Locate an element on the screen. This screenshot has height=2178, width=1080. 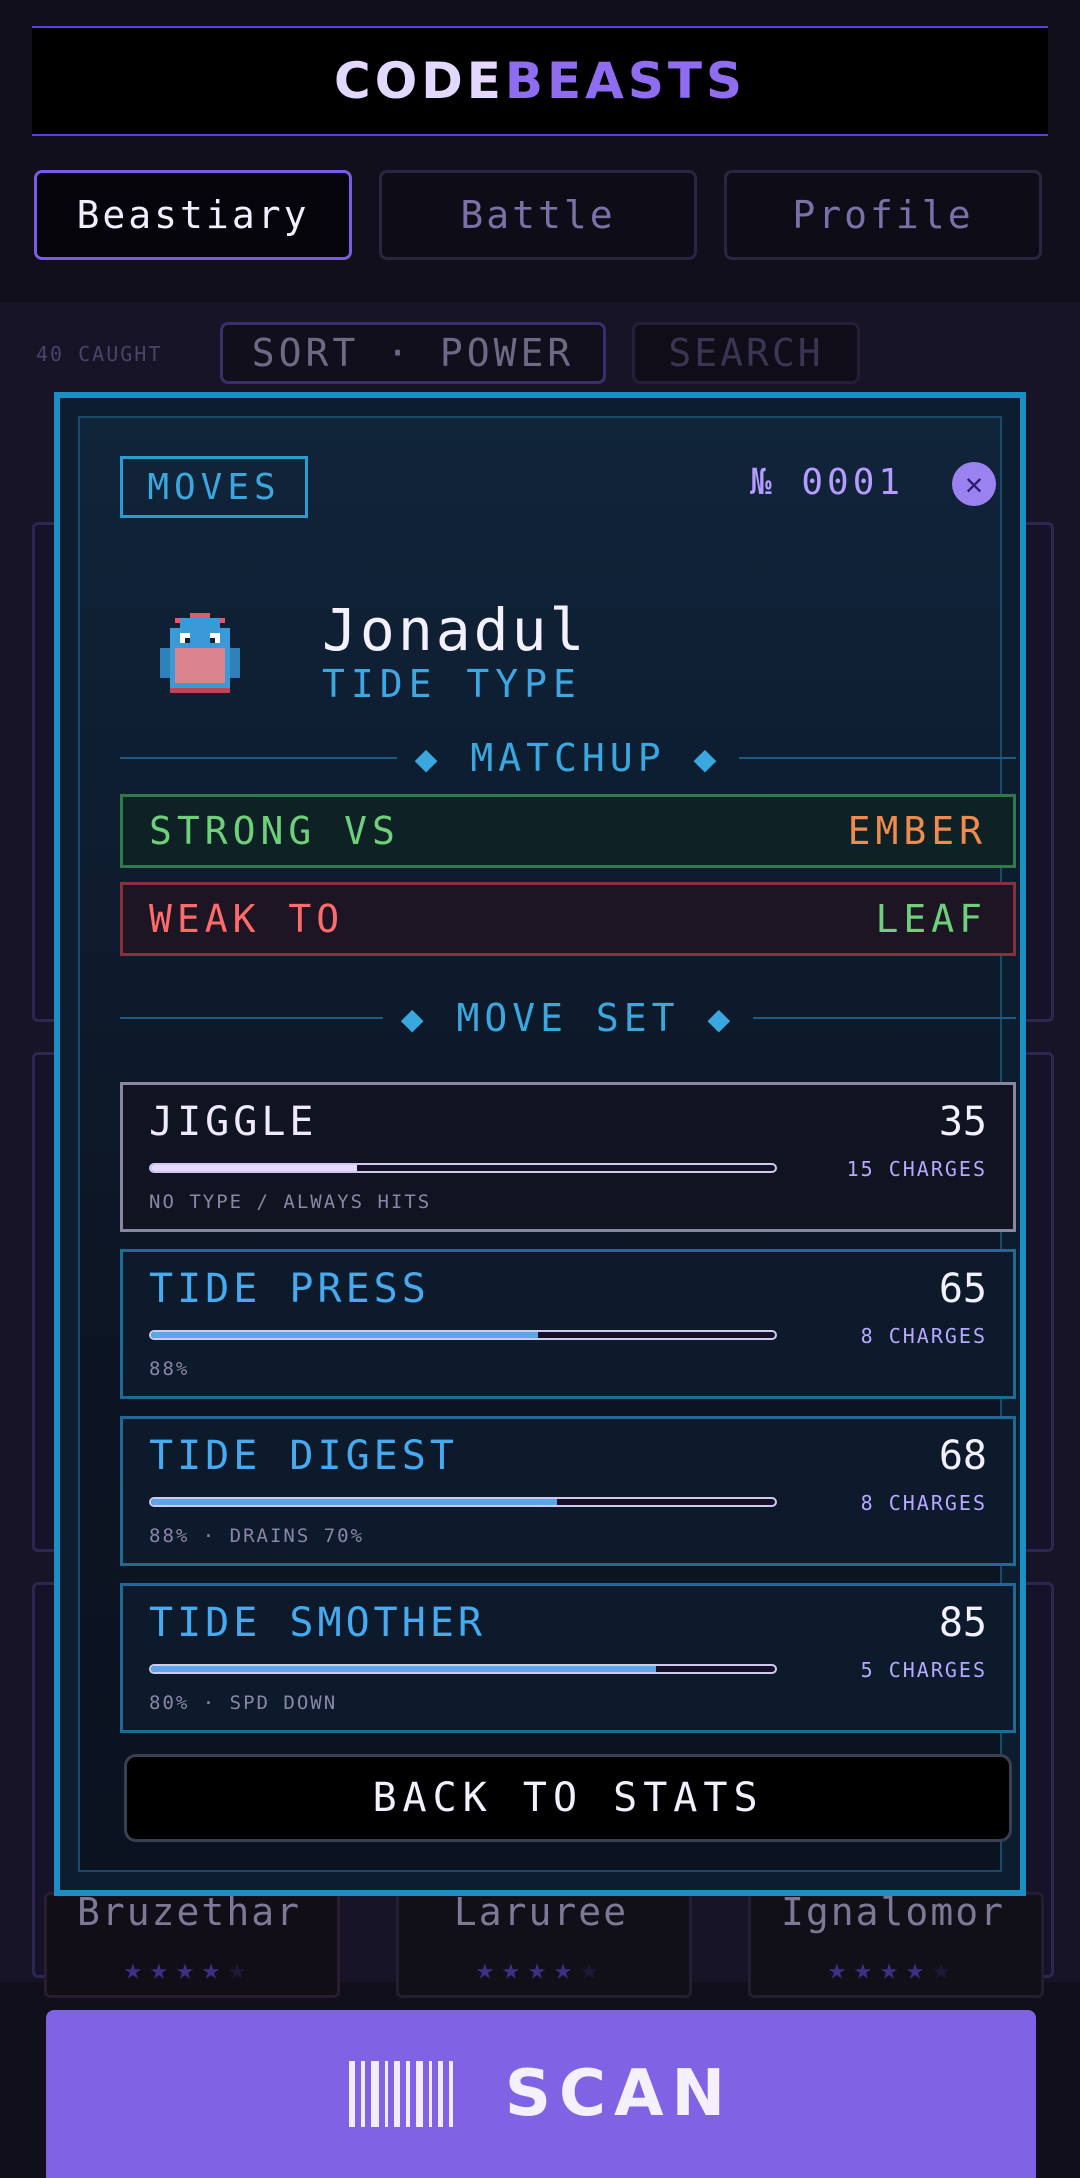
tab-beastiary: Beastiary is located at coordinates (193, 215).